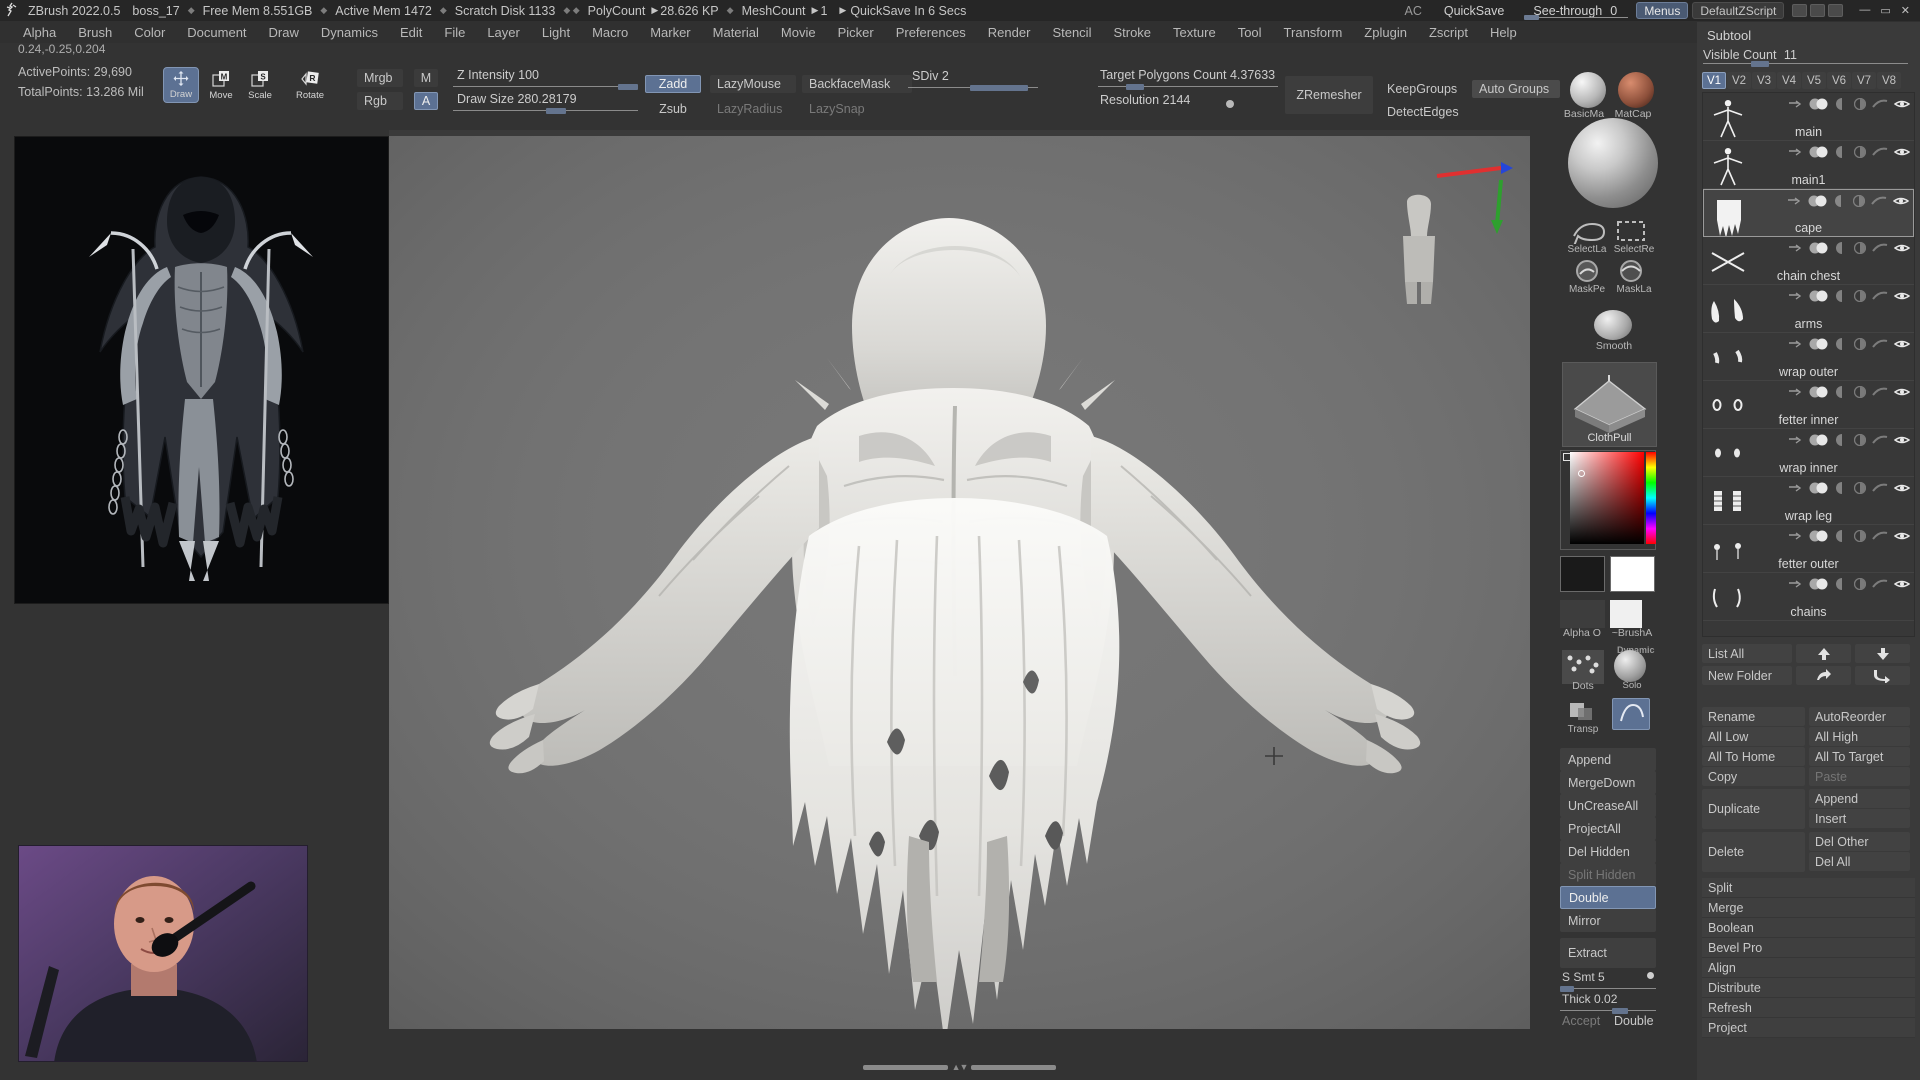  I want to click on stroke-dots-slot, so click(1583, 667).